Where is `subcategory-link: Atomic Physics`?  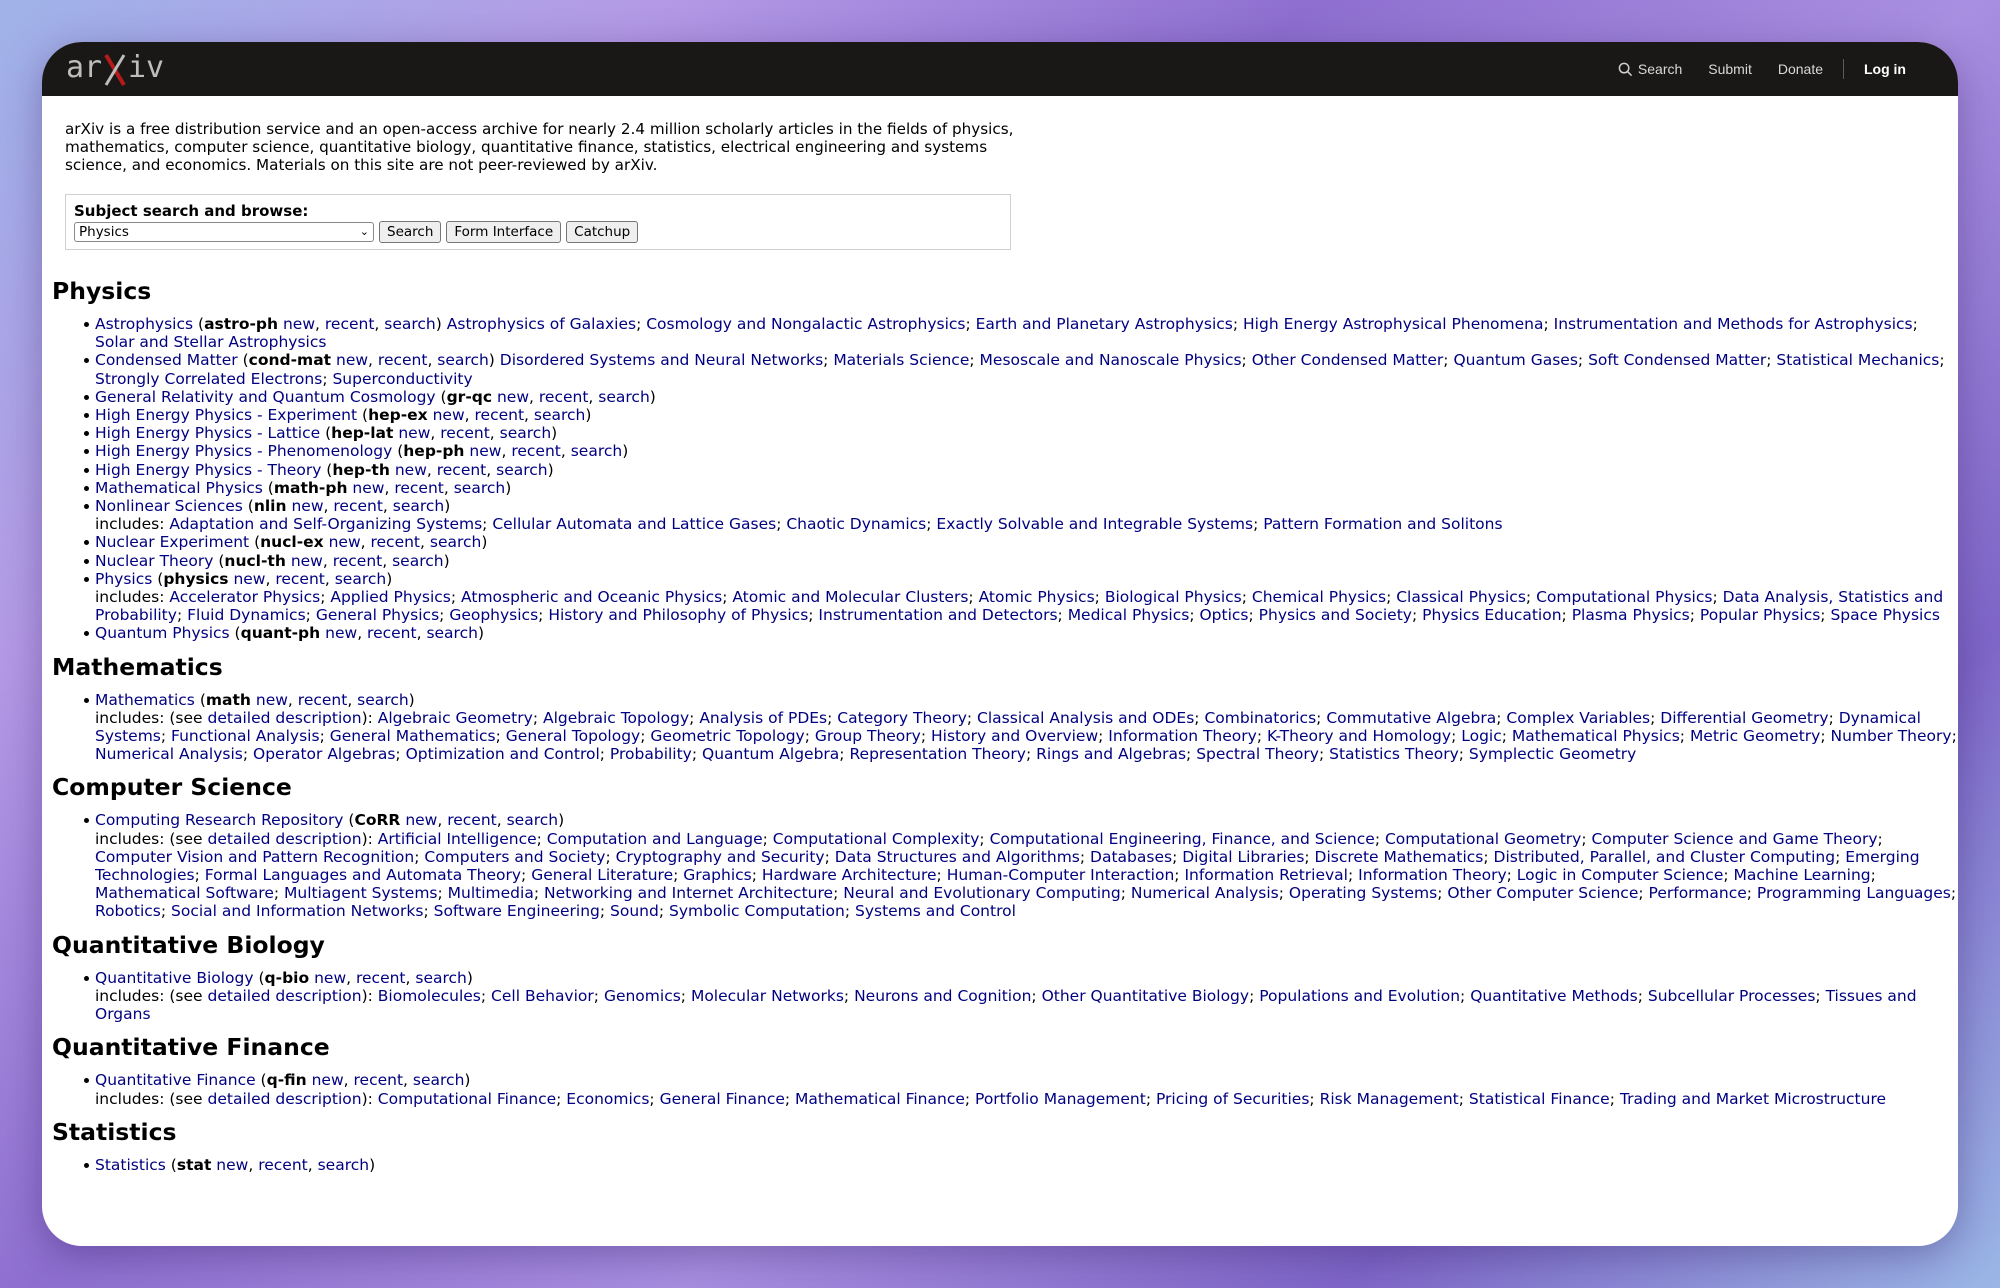
subcategory-link: Atomic Physics is located at coordinates (1037, 597).